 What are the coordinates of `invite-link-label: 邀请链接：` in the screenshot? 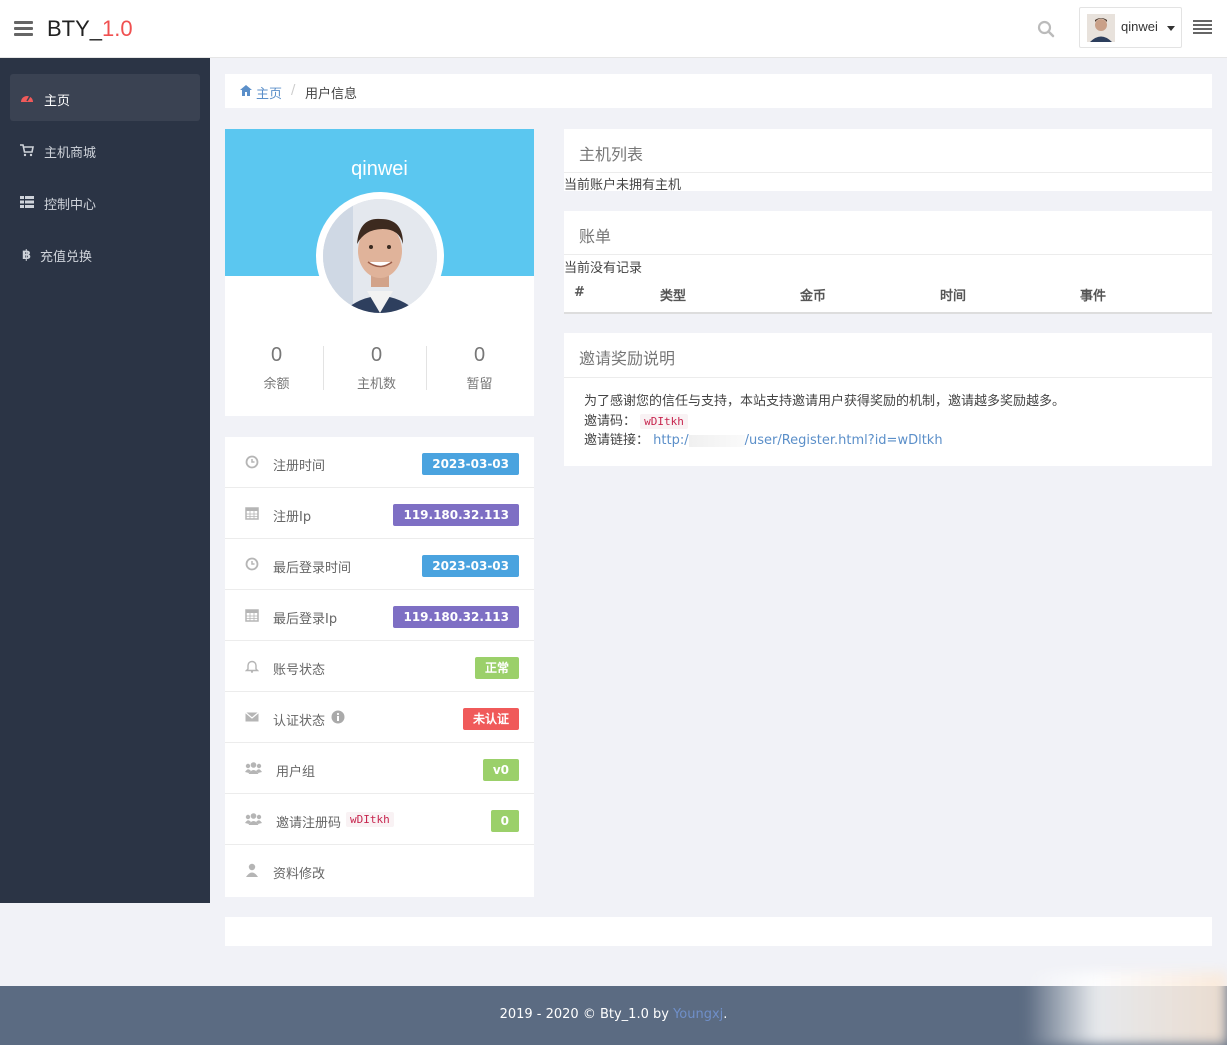 It's located at (617, 440).